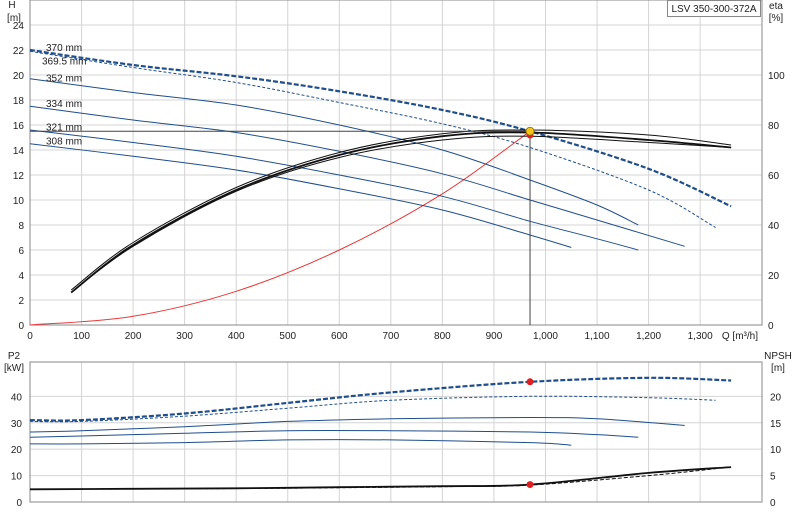 The height and width of the screenshot is (525, 800). I want to click on y-tick-label-head: 6, so click(21, 251).